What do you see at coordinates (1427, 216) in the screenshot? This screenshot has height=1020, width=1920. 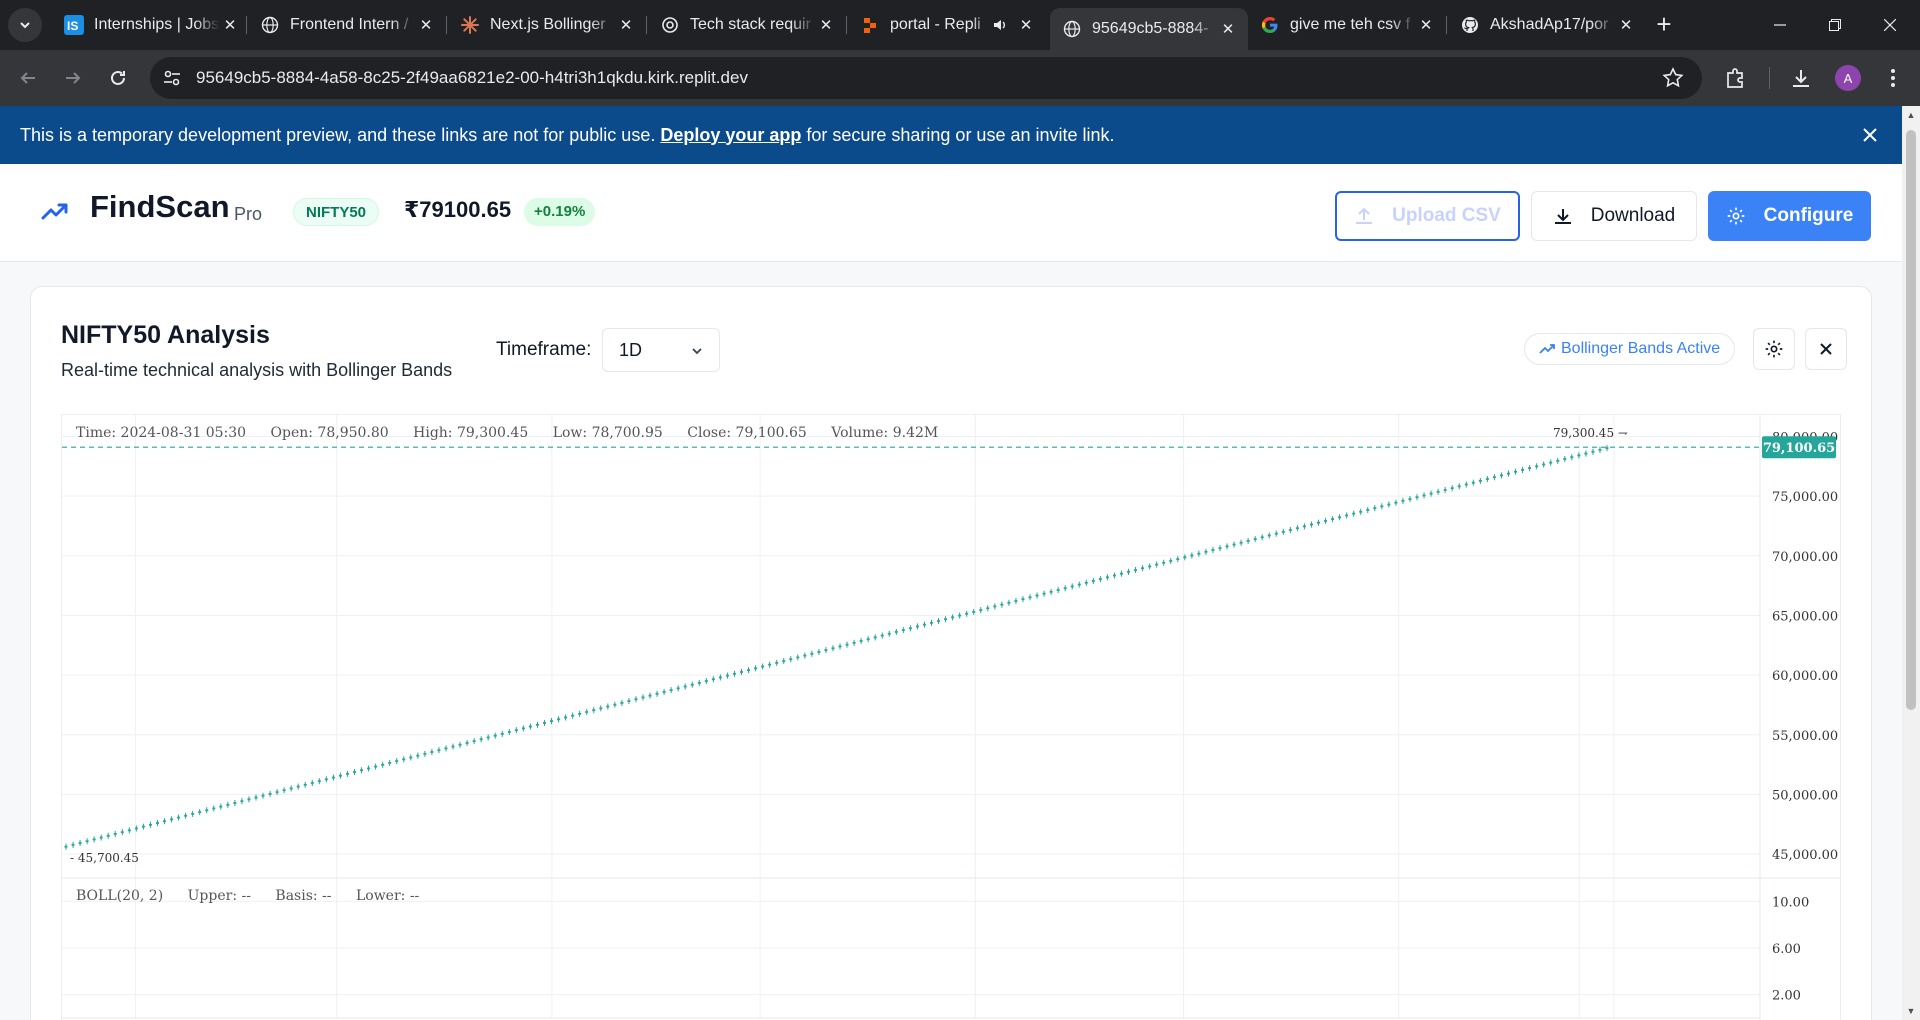 I see `upload-csv-button: Upload CSV` at bounding box center [1427, 216].